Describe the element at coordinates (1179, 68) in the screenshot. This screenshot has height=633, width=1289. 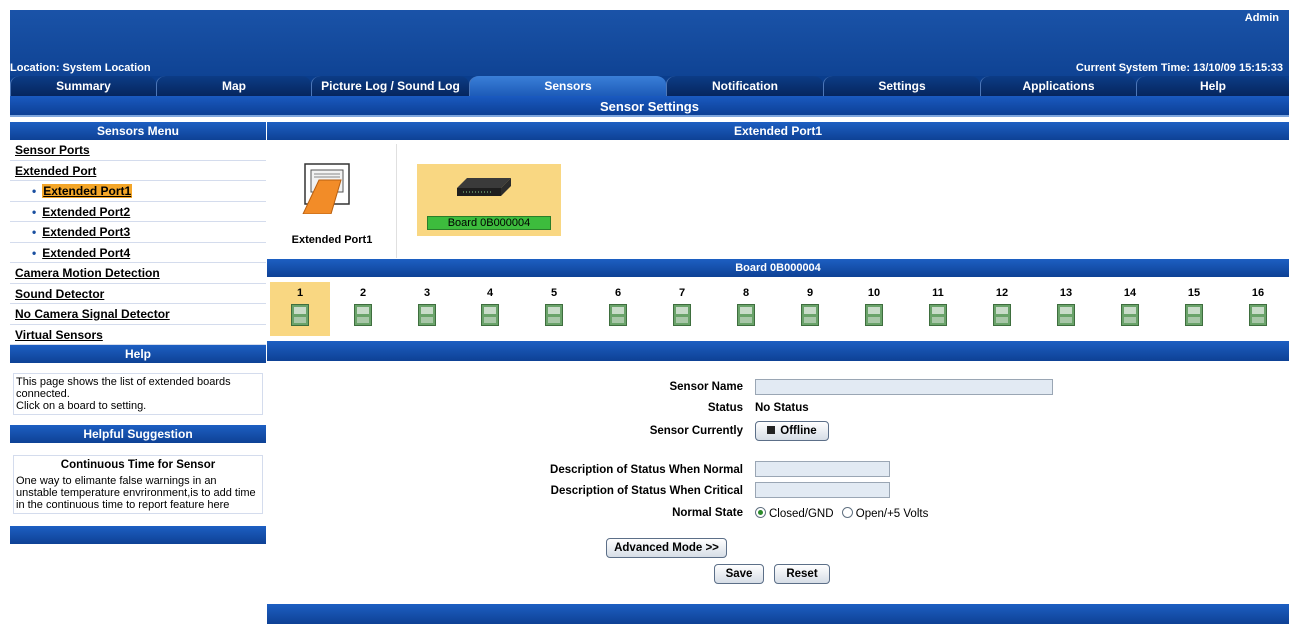
I see `system-time: Current System Time: 13/10/09 15:15:33` at that location.